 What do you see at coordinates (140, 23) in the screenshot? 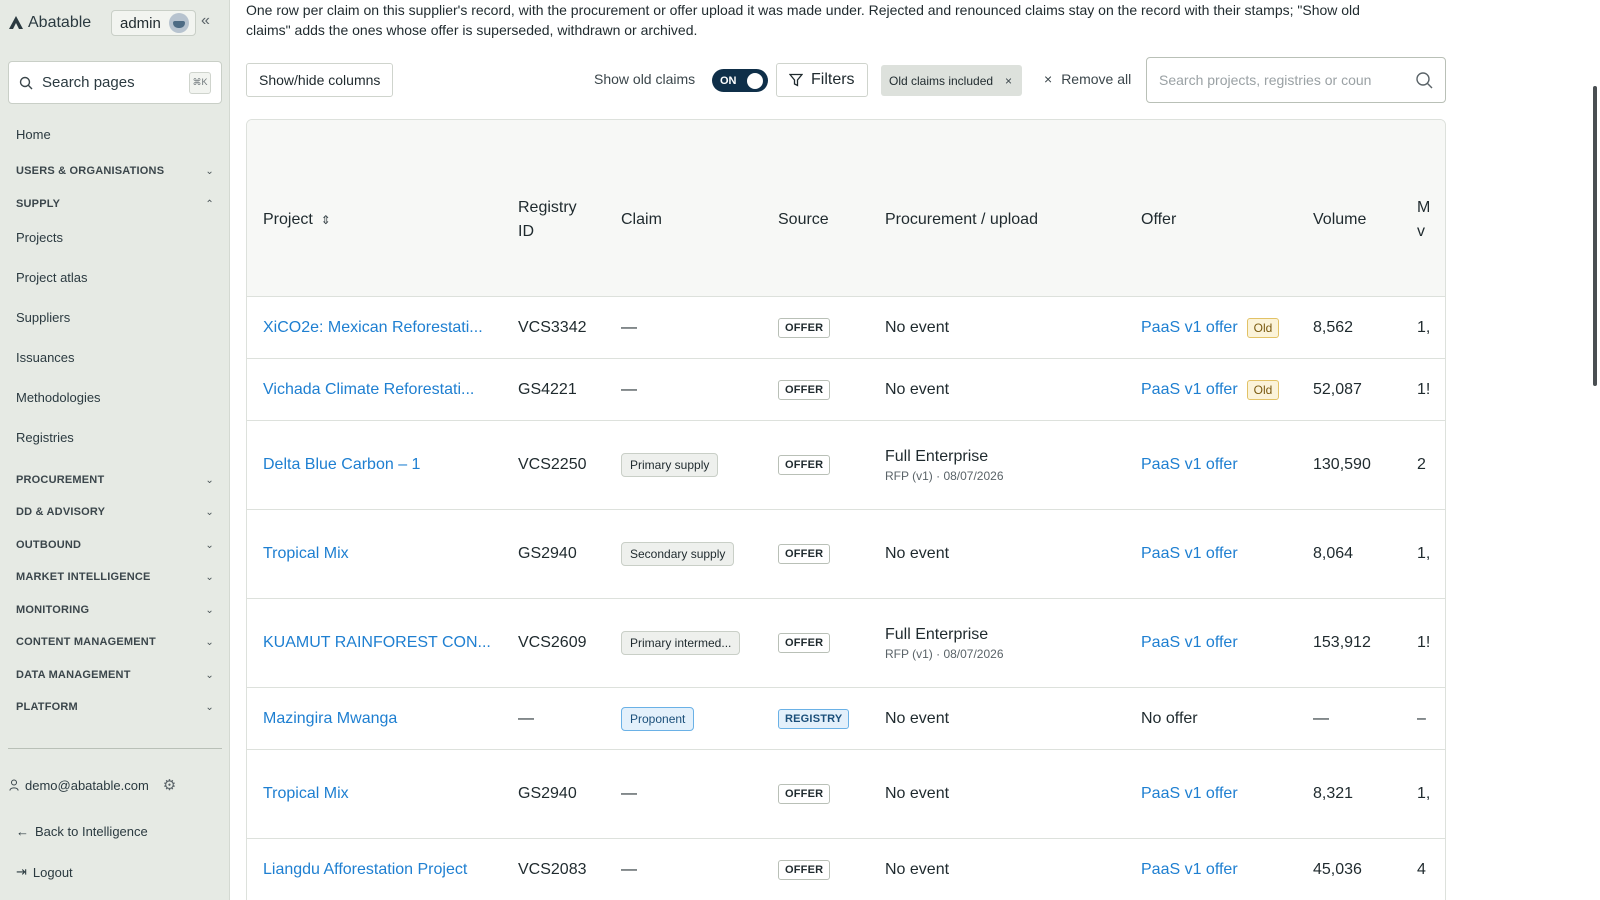
I see `admin-label: admin` at bounding box center [140, 23].